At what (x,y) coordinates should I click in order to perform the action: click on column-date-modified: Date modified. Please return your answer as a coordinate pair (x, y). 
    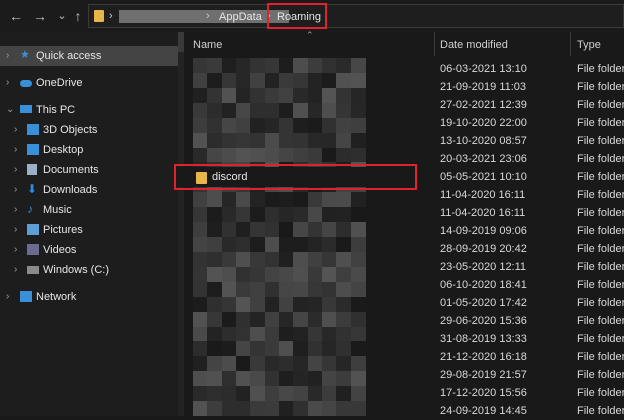
    Looking at the image, I should click on (474, 45).